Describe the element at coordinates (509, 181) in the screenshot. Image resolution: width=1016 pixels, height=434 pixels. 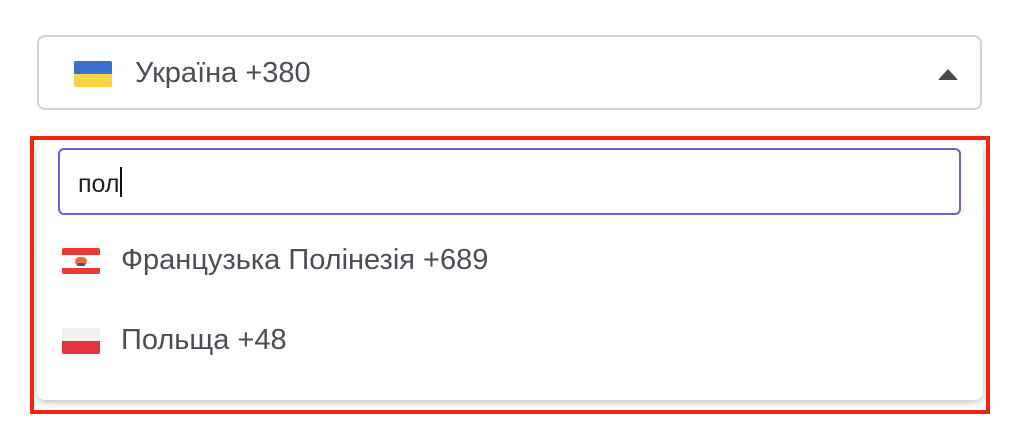
I see `country-search-input: пол` at that location.